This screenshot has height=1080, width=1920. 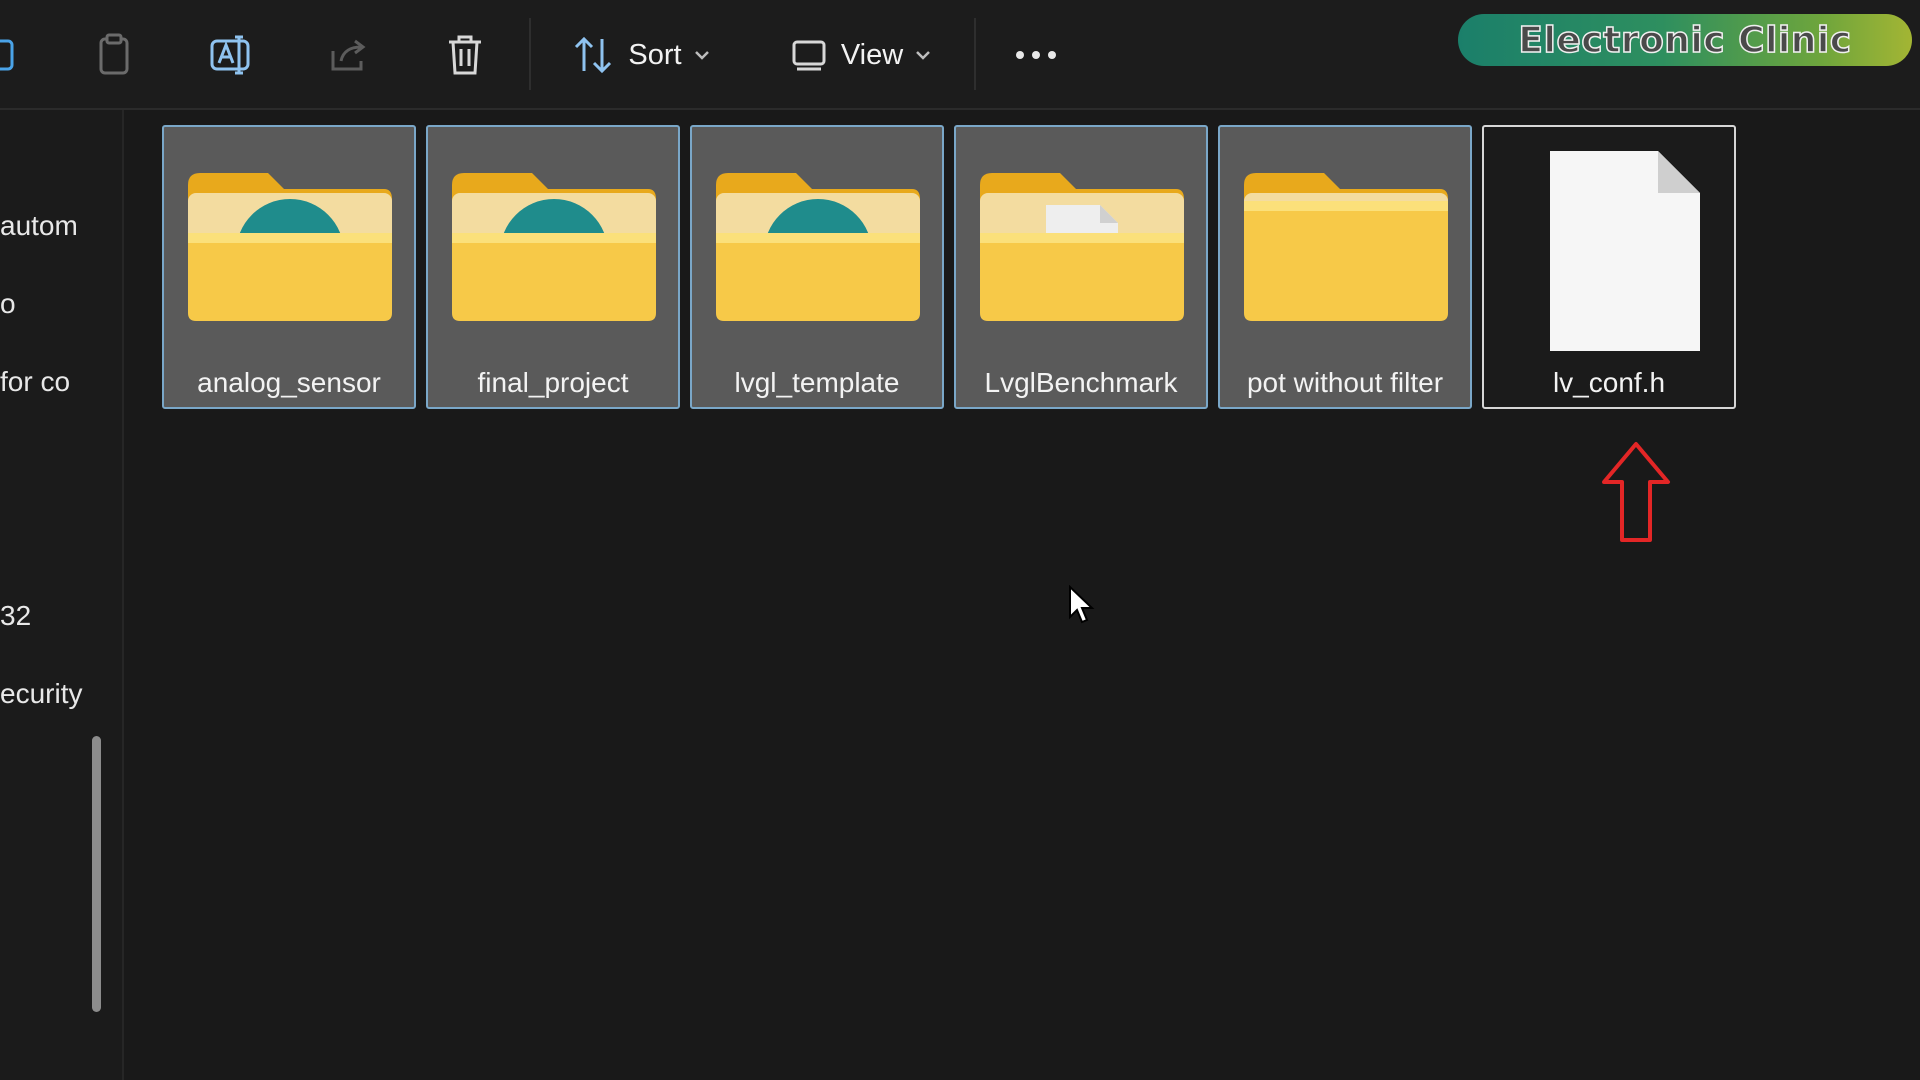 I want to click on view-button: View, so click(x=861, y=55).